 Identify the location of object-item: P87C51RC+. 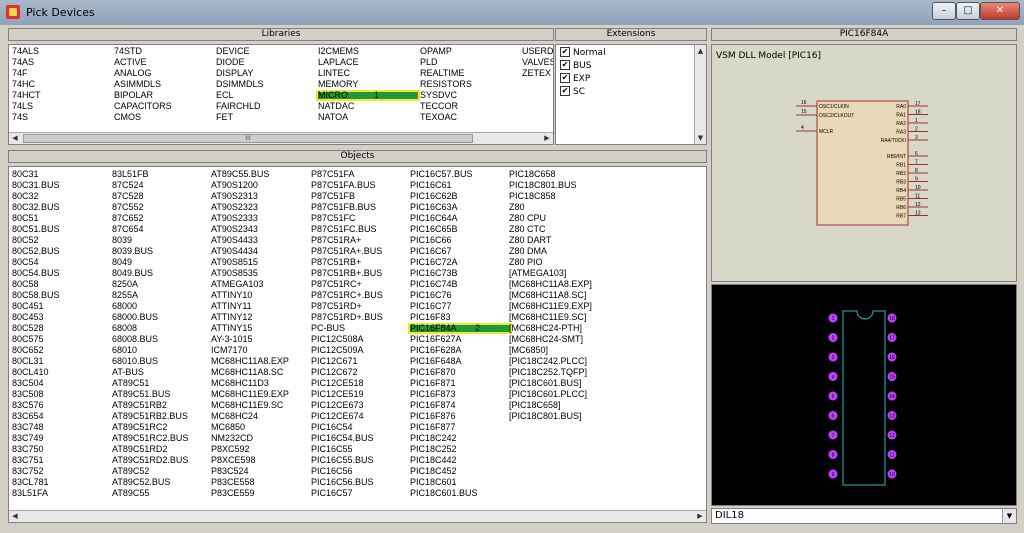
(347, 284).